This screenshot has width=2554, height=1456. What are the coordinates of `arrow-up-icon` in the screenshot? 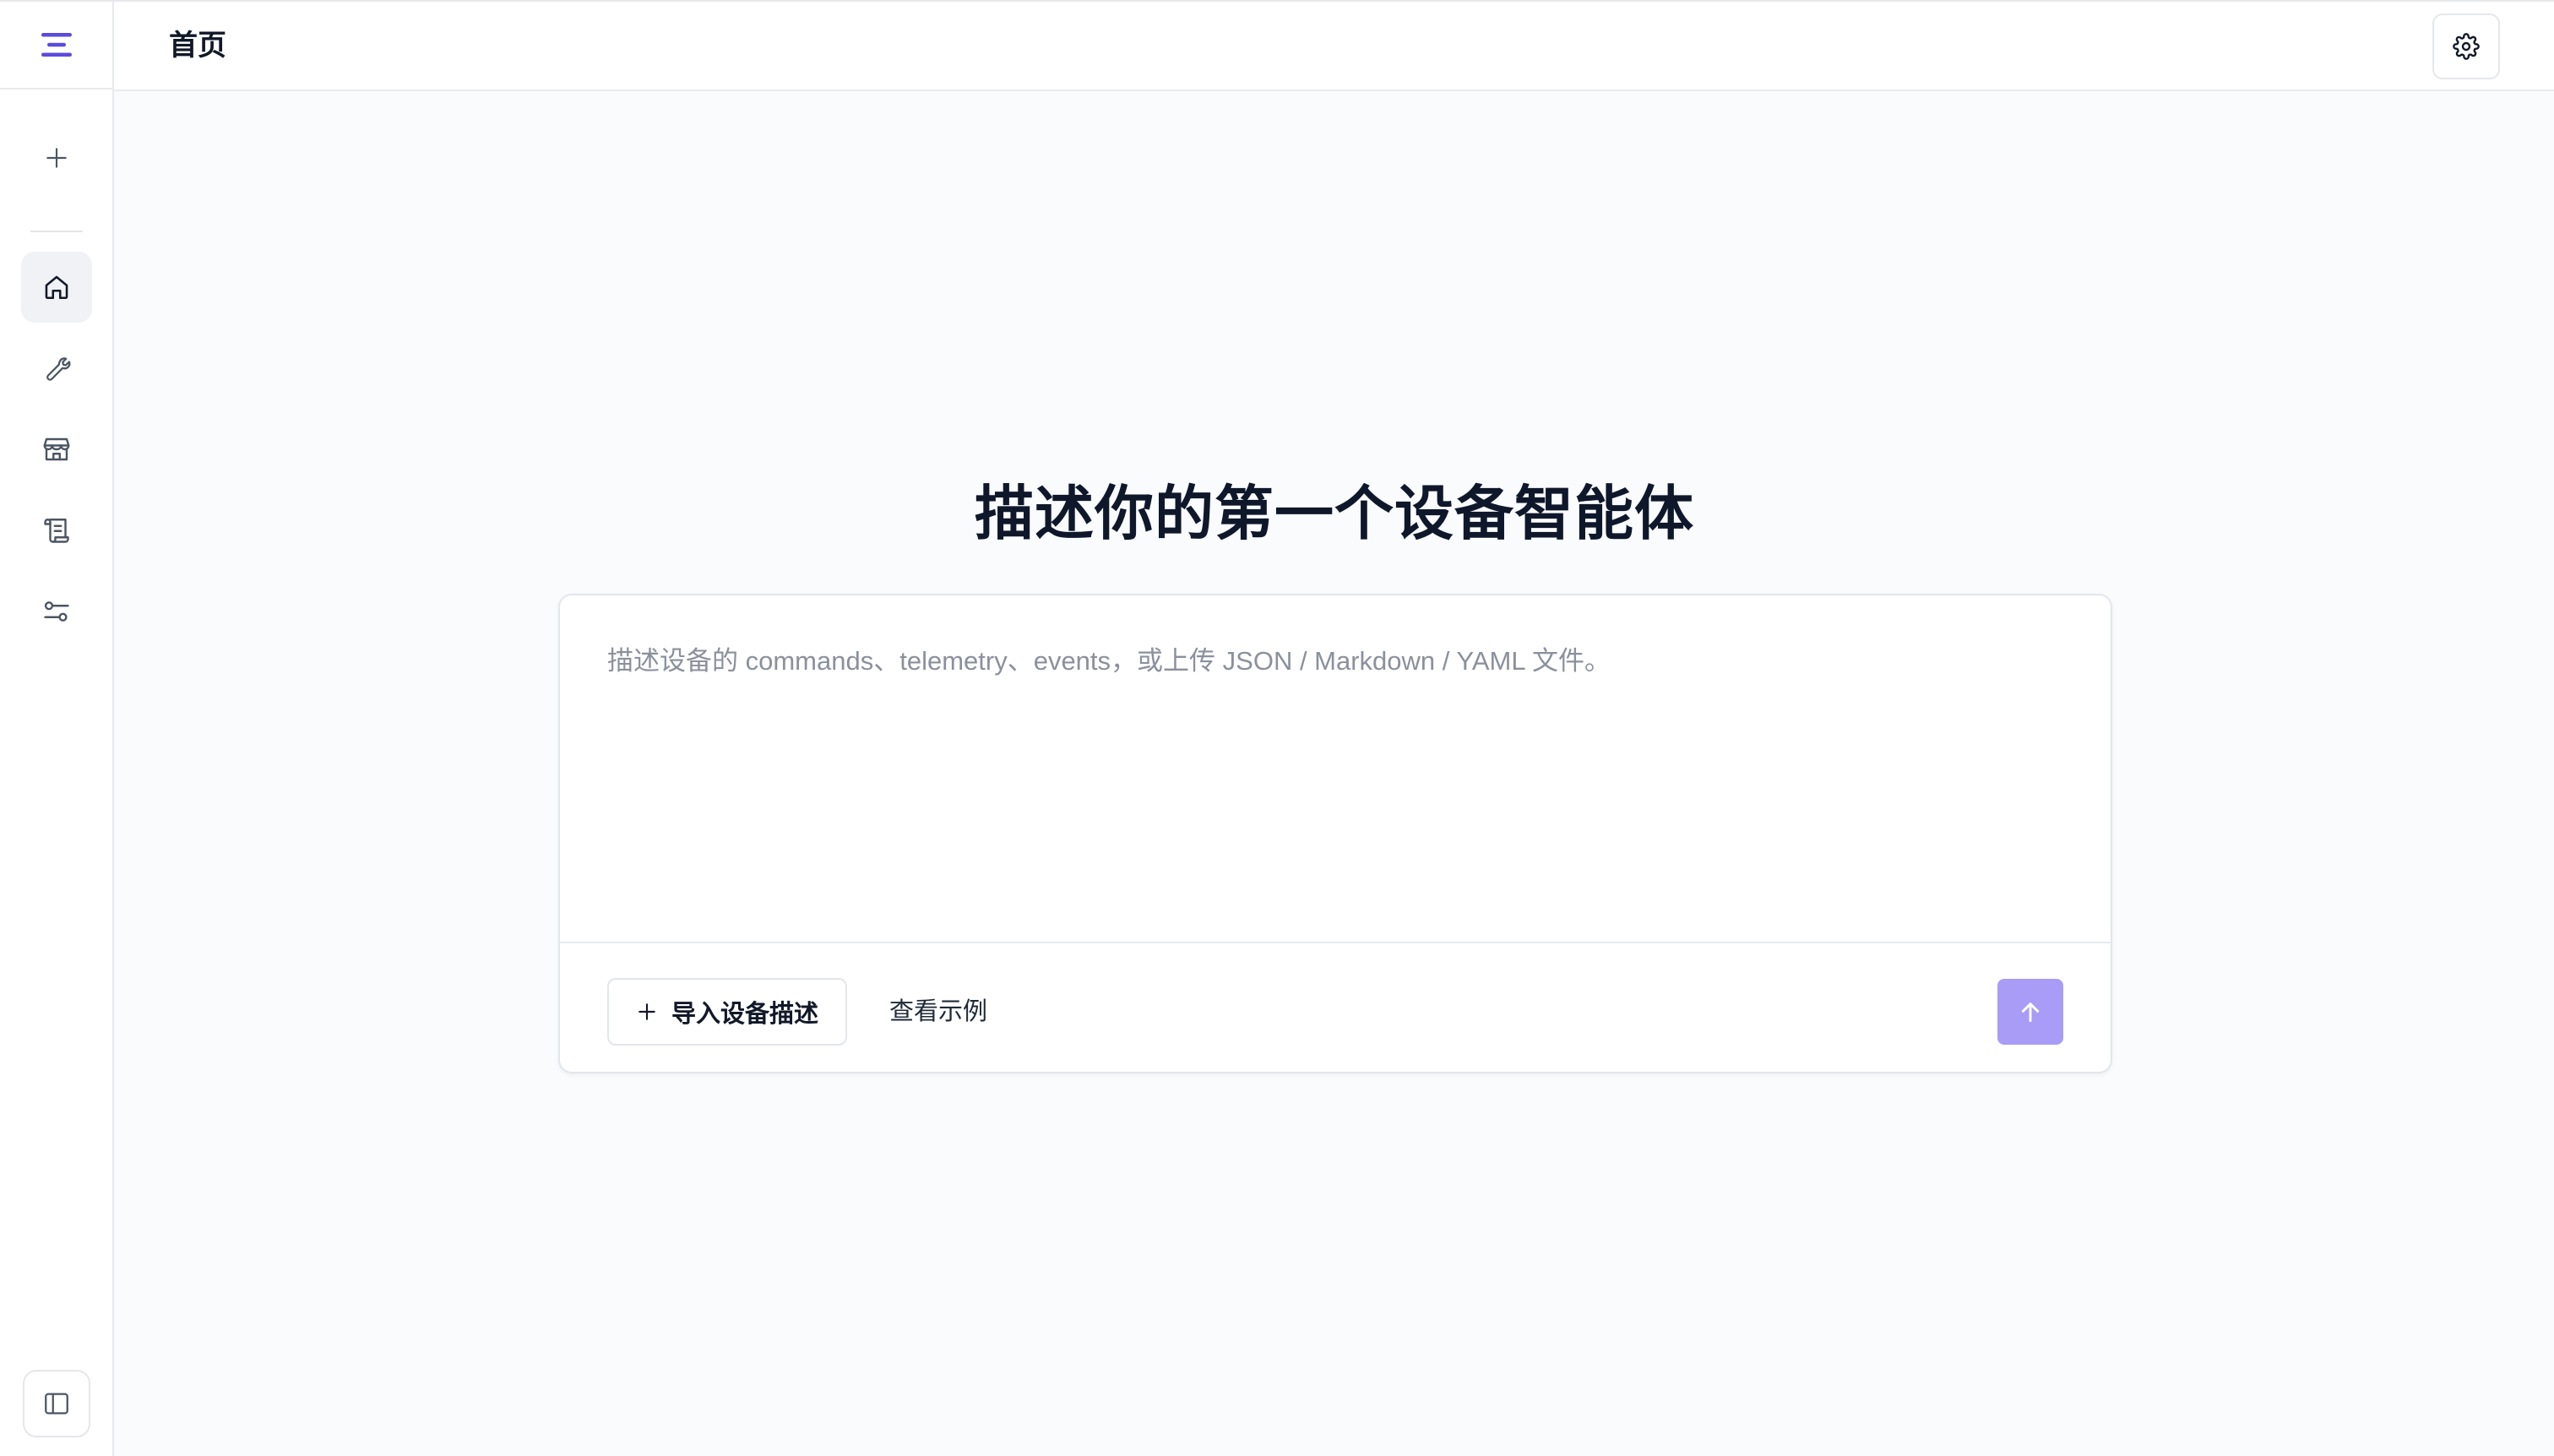 It's located at (2030, 1013).